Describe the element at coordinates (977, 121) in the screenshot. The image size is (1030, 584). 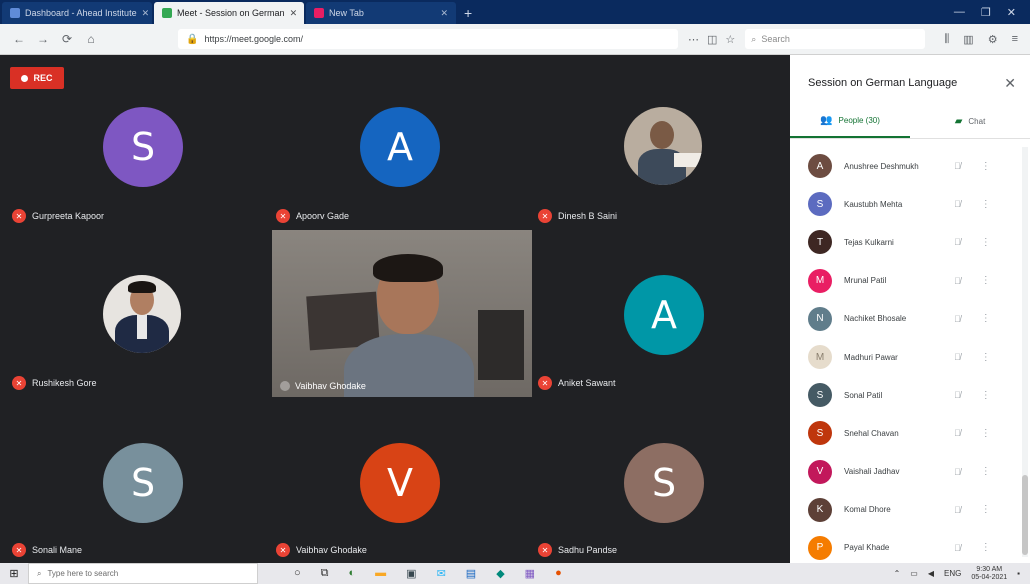
I see `tab-chat-label: Chat` at that location.